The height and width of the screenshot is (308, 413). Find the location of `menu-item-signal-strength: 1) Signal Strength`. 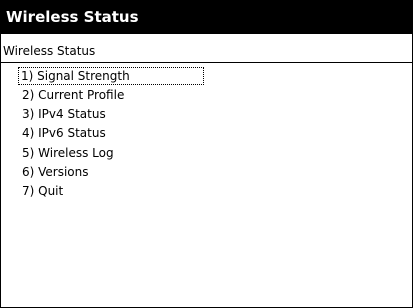

menu-item-signal-strength: 1) Signal Strength is located at coordinates (111, 76).